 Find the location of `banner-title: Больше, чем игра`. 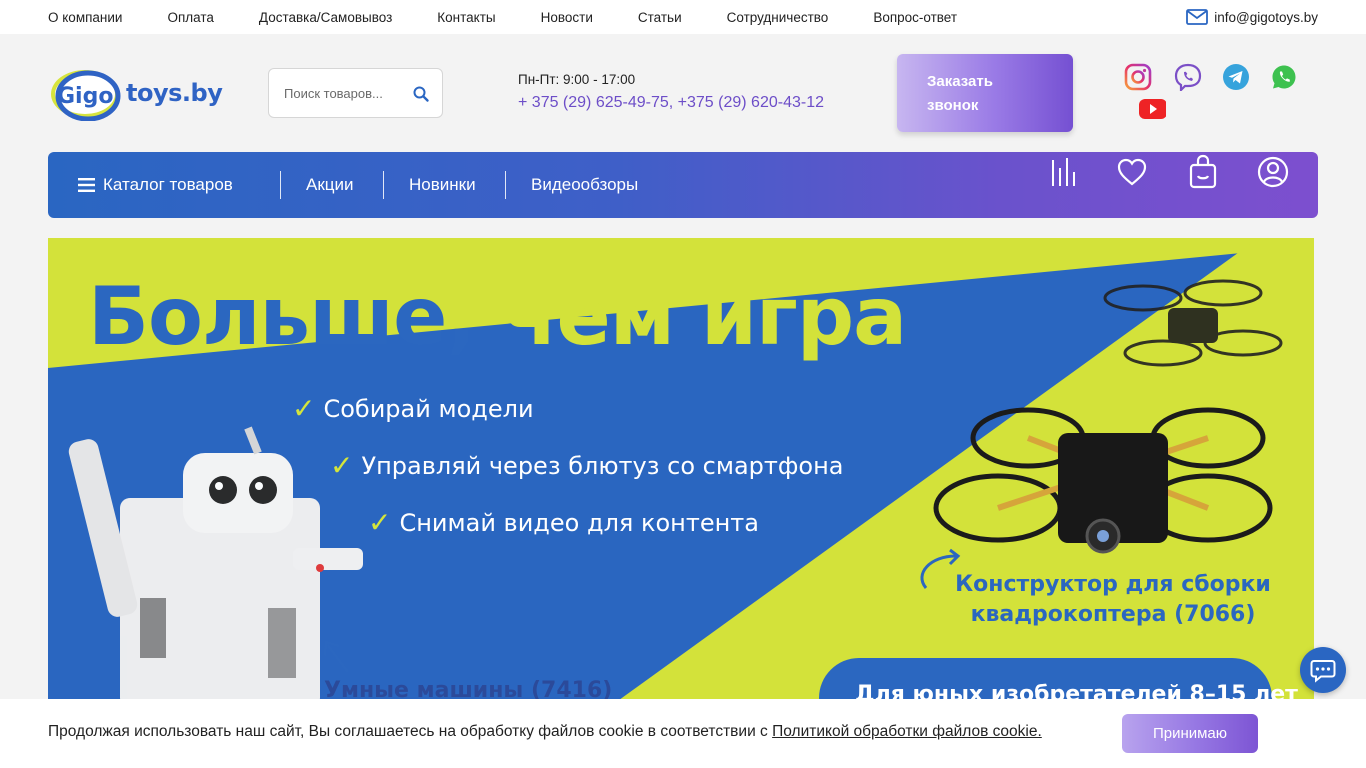

banner-title: Больше, чем игра is located at coordinates (498, 316).